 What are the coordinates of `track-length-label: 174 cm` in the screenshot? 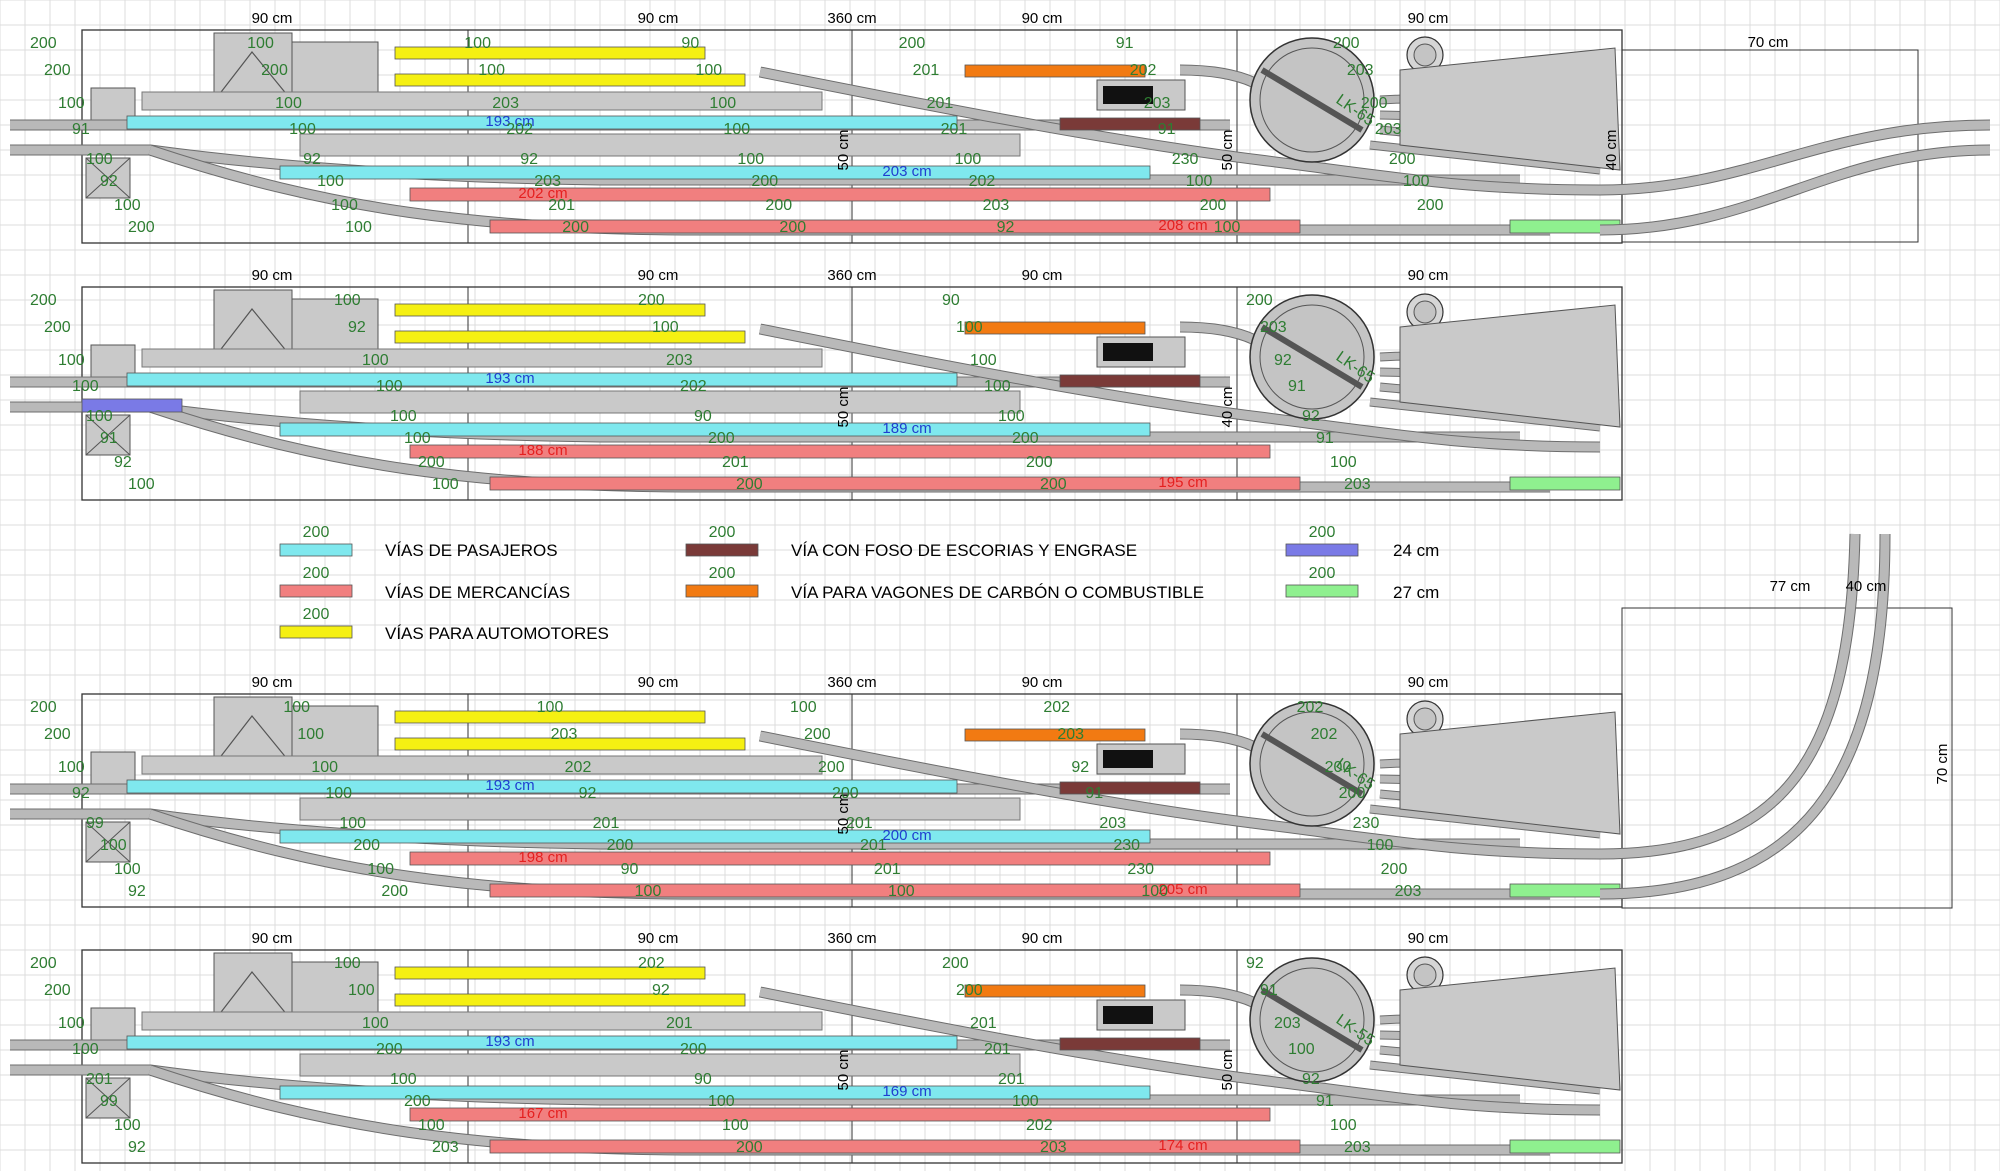 It's located at (1182, 1145).